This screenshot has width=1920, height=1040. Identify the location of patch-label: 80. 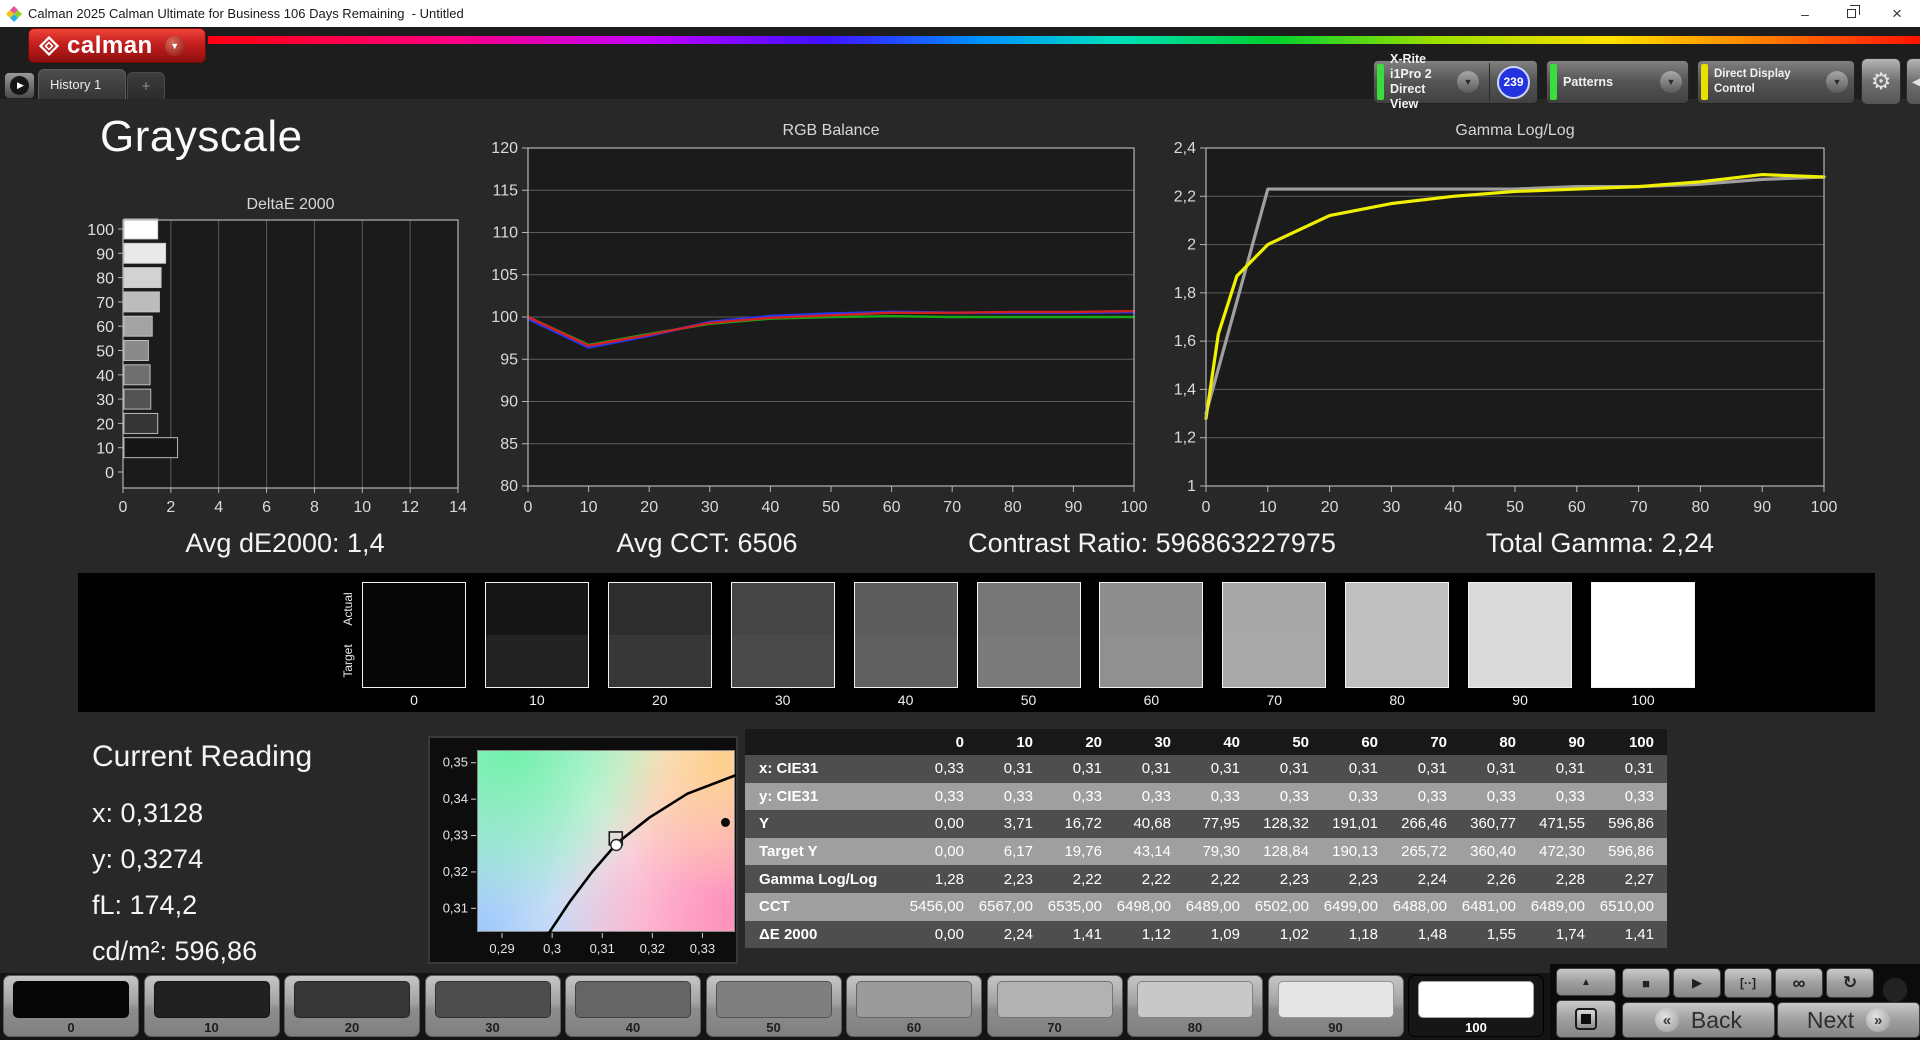
(1195, 1027).